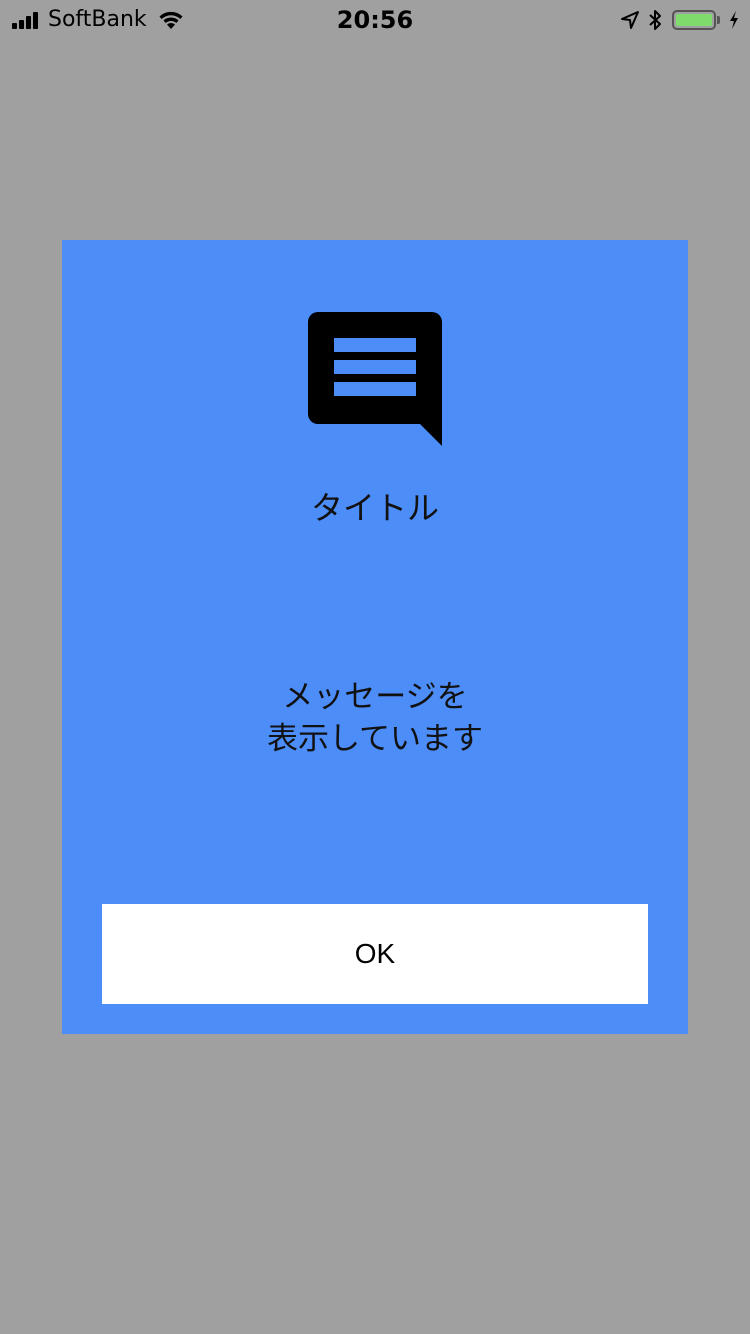 Image resolution: width=750 pixels, height=1334 pixels. What do you see at coordinates (375, 954) in the screenshot?
I see `ok-button: OK` at bounding box center [375, 954].